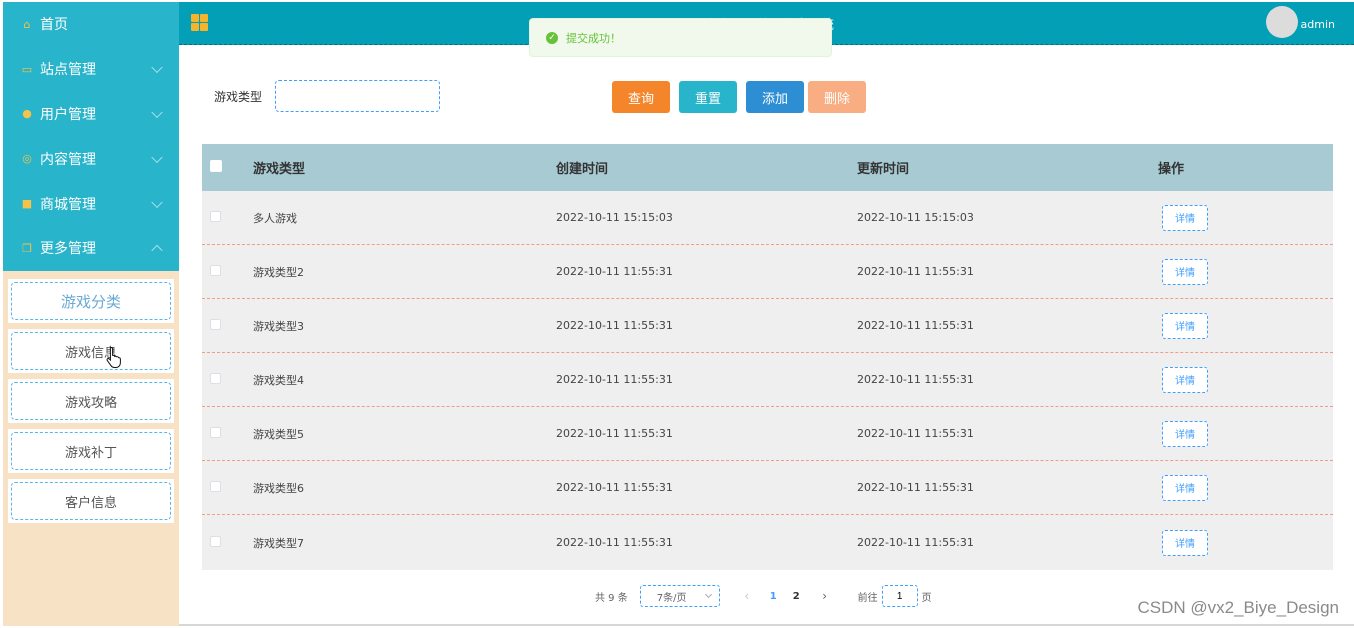 Image resolution: width=1354 pixels, height=628 pixels. I want to click on cell-type: 游戏类型3, so click(278, 326).